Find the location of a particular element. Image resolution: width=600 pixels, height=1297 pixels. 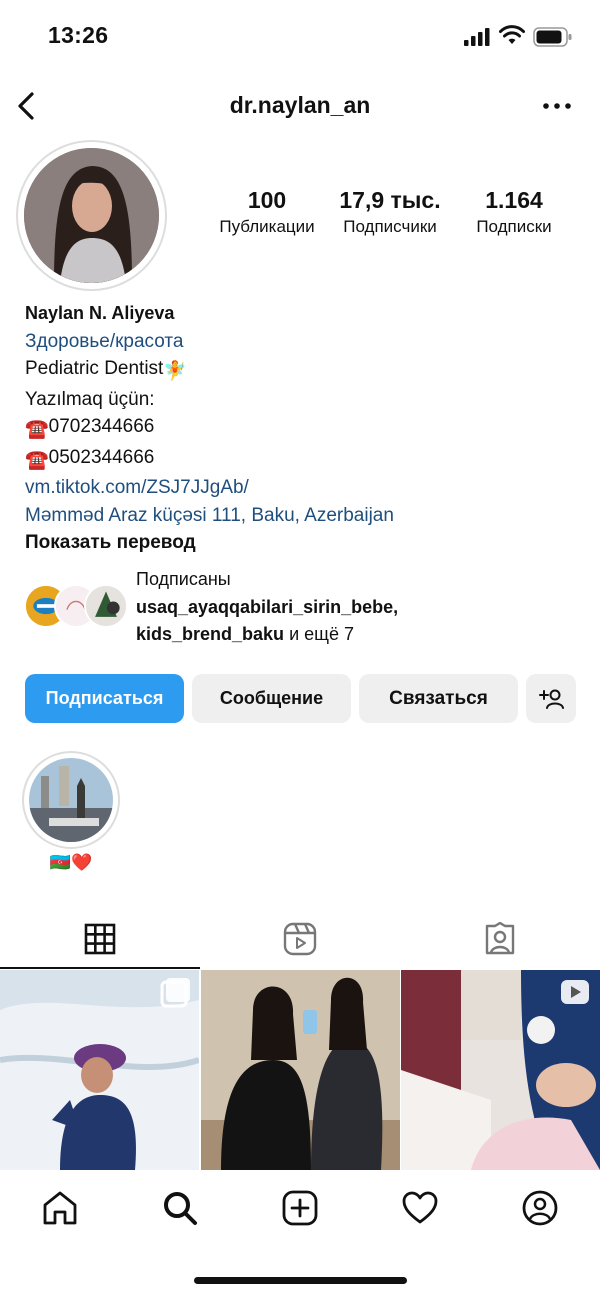

home-indicator is located at coordinates (300, 1280).